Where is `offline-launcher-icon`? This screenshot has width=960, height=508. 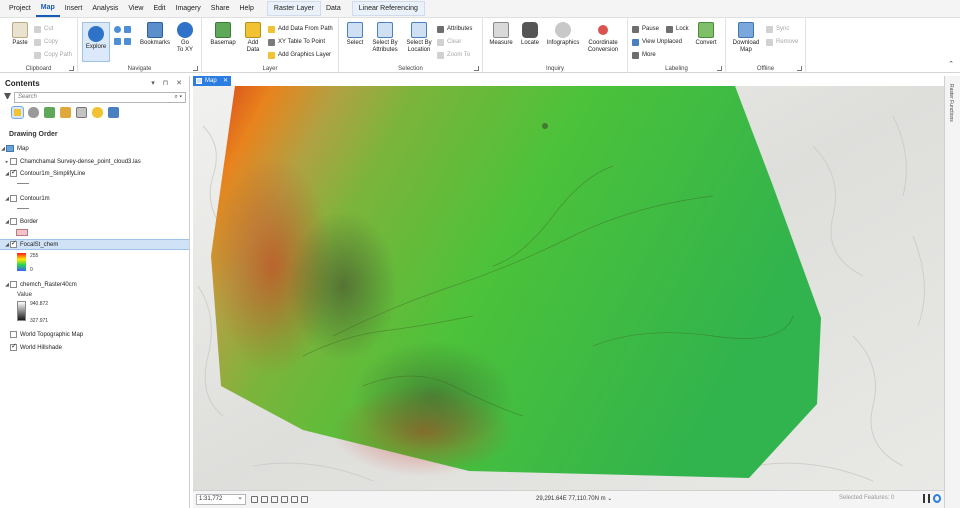
offline-launcher-icon is located at coordinates (799, 68).